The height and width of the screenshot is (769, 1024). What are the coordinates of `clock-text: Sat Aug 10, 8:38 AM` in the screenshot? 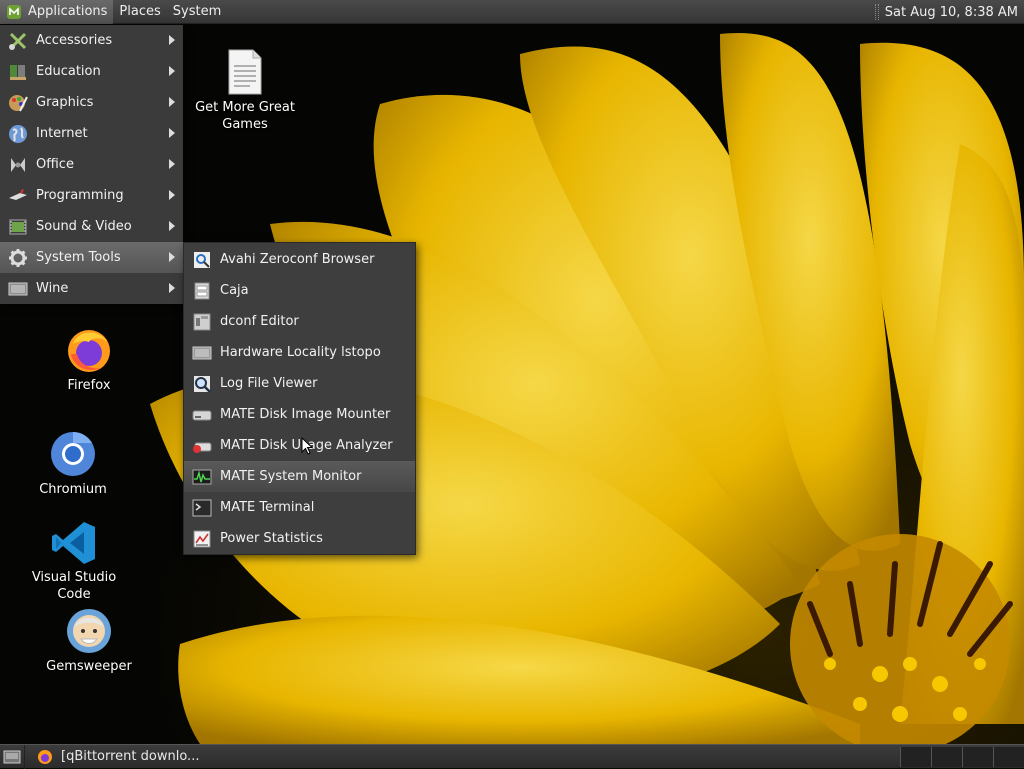 It's located at (951, 12).